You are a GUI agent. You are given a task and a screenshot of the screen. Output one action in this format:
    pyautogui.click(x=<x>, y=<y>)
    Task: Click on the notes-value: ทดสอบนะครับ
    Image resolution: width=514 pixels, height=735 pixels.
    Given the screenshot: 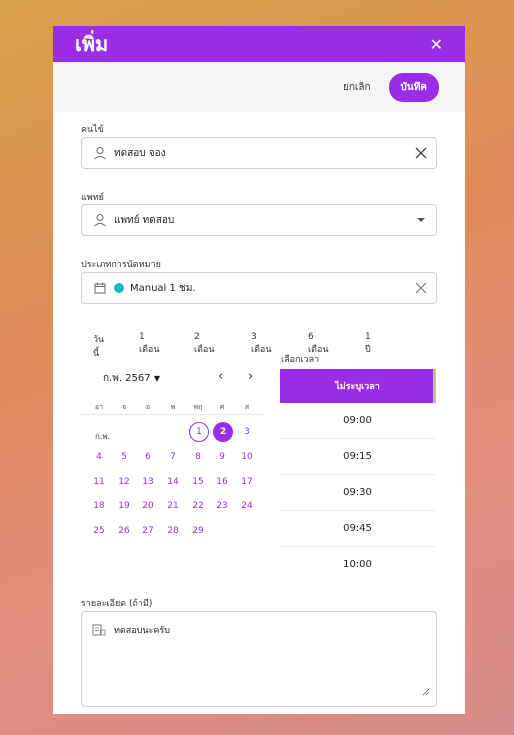 What is the action you would take?
    pyautogui.click(x=142, y=631)
    